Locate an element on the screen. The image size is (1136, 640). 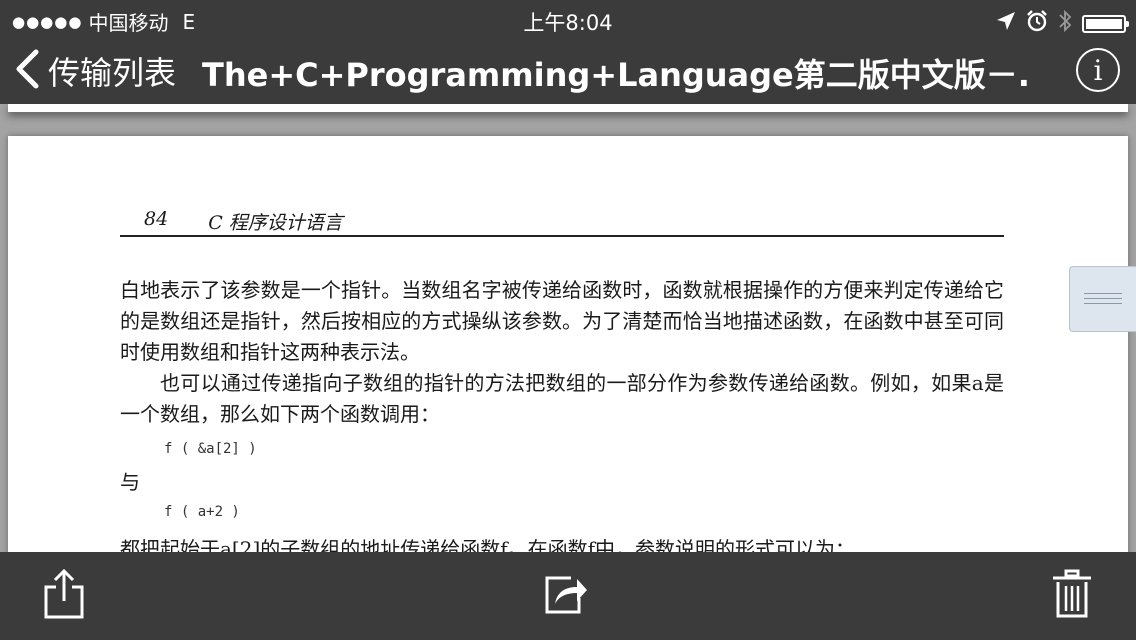
header-rule is located at coordinates (562, 236).